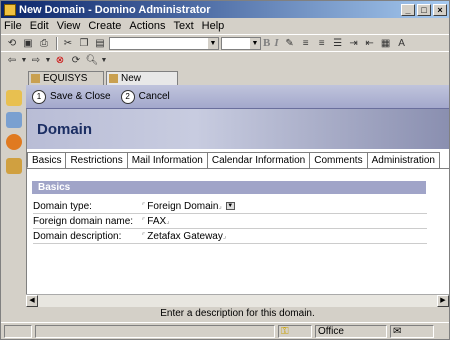 Image resolution: width=450 pixels, height=340 pixels. I want to click on refresh-icon: ⟲, so click(12, 43).